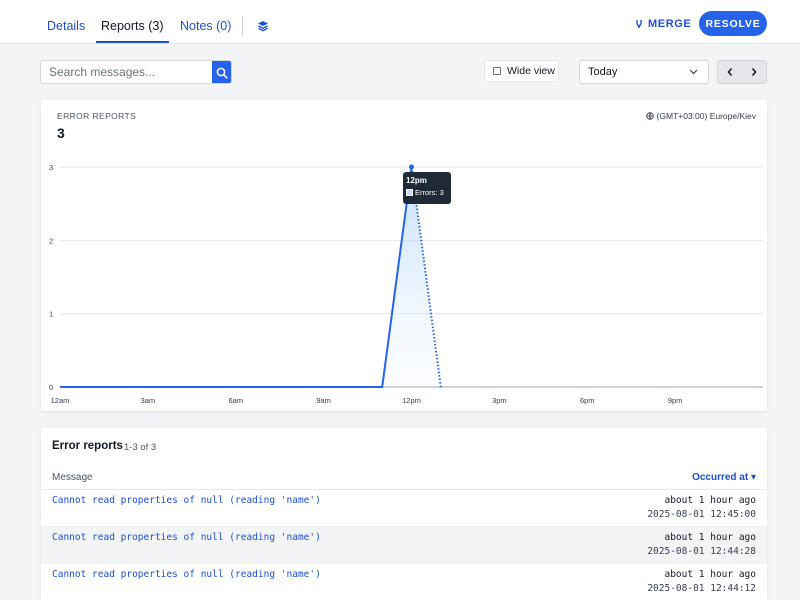  Describe the element at coordinates (587, 400) in the screenshot. I see `x-tick-label: 6pm` at that location.